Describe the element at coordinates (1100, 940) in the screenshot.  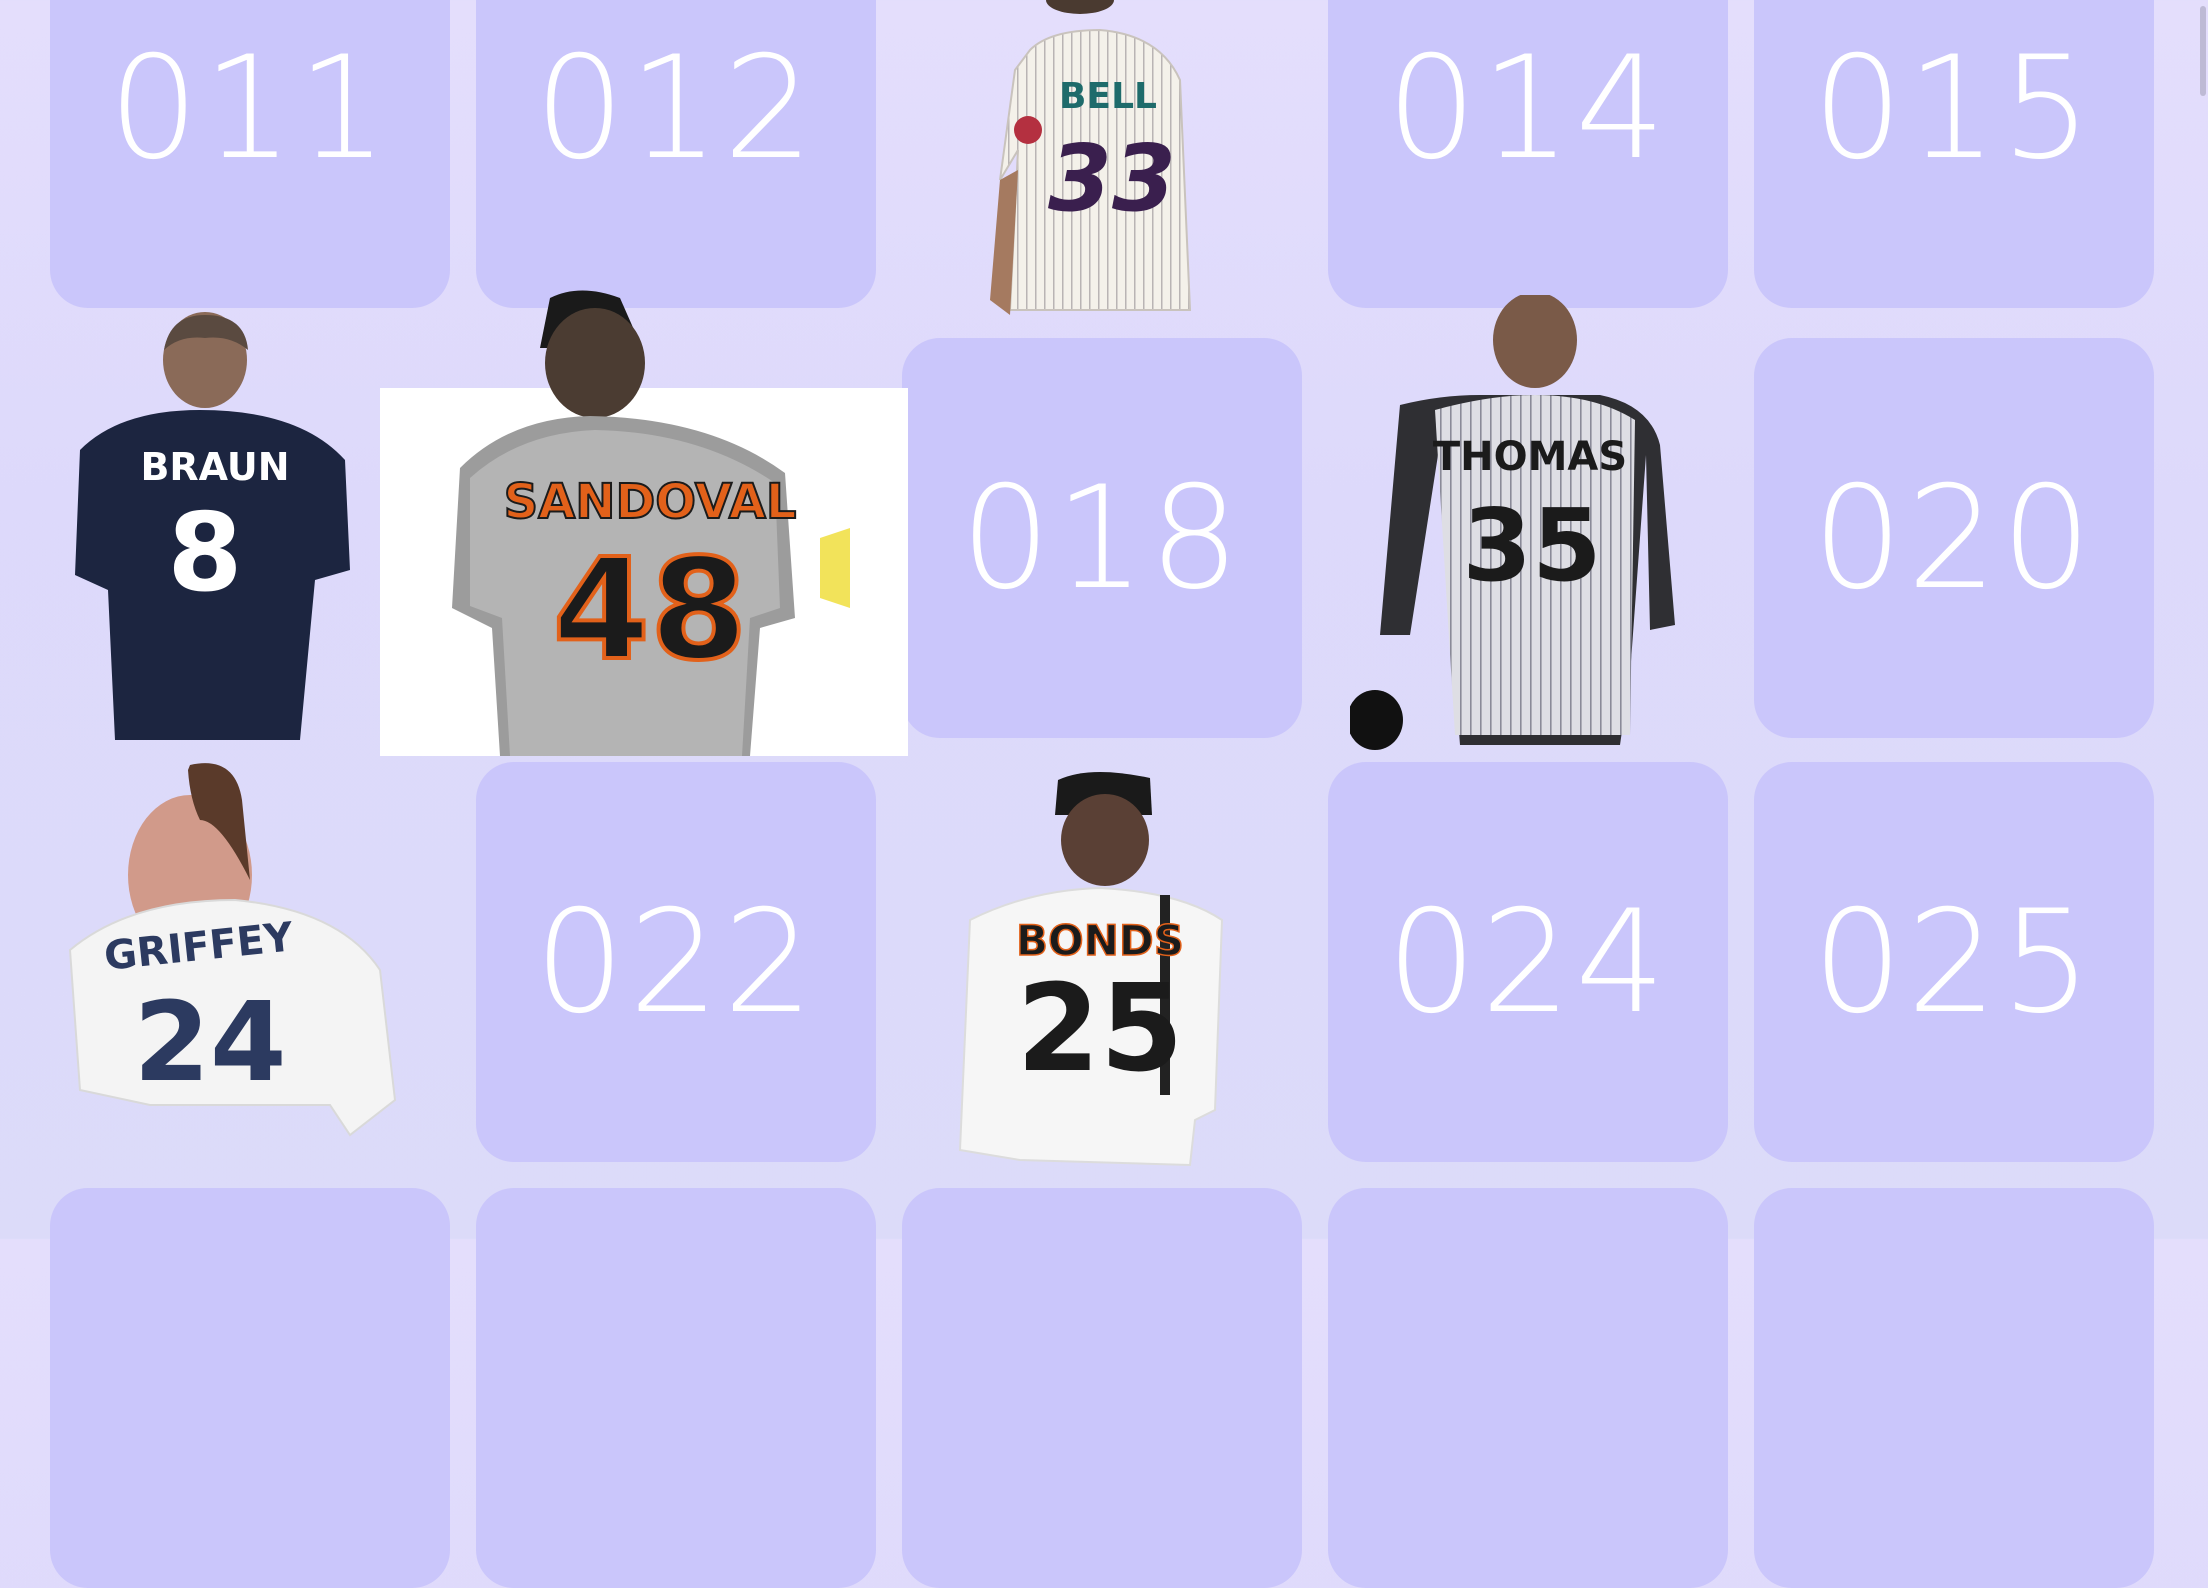
I see `jersey-name: BONDS` at that location.